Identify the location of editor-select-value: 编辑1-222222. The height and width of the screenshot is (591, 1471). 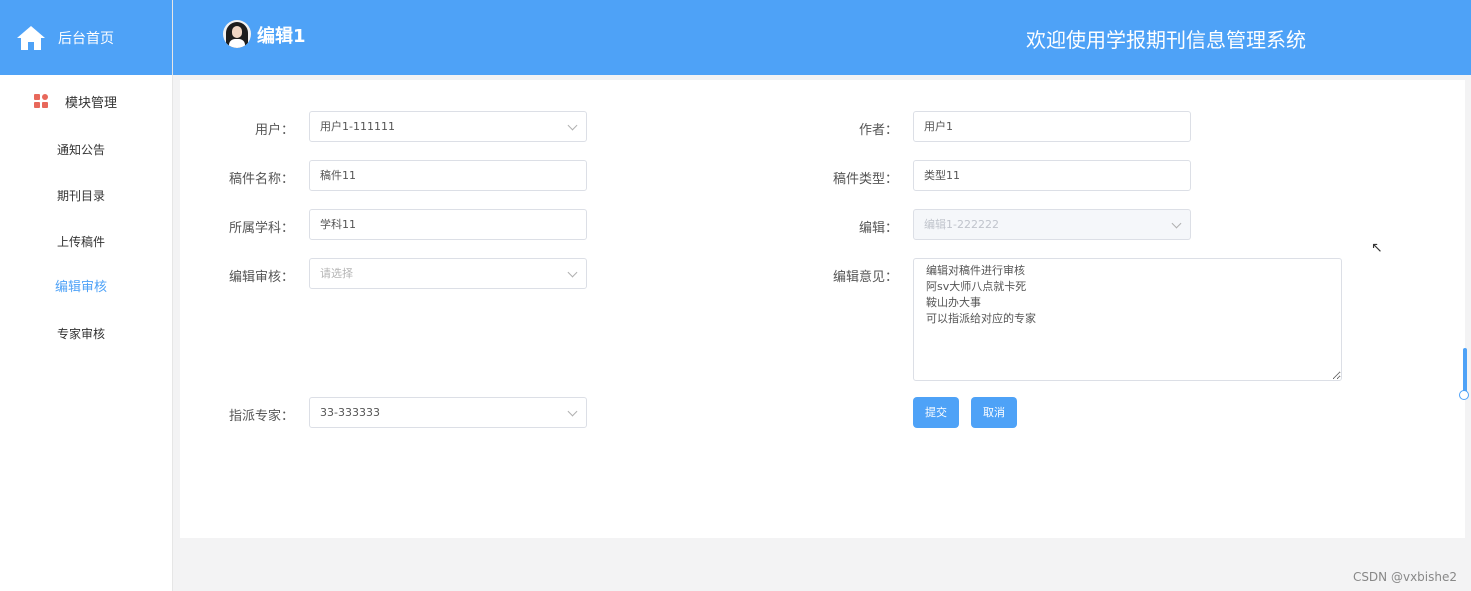
(961, 224).